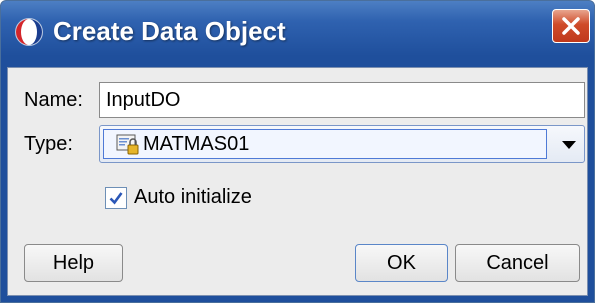 The image size is (595, 303). I want to click on chevron-down-icon, so click(569, 145).